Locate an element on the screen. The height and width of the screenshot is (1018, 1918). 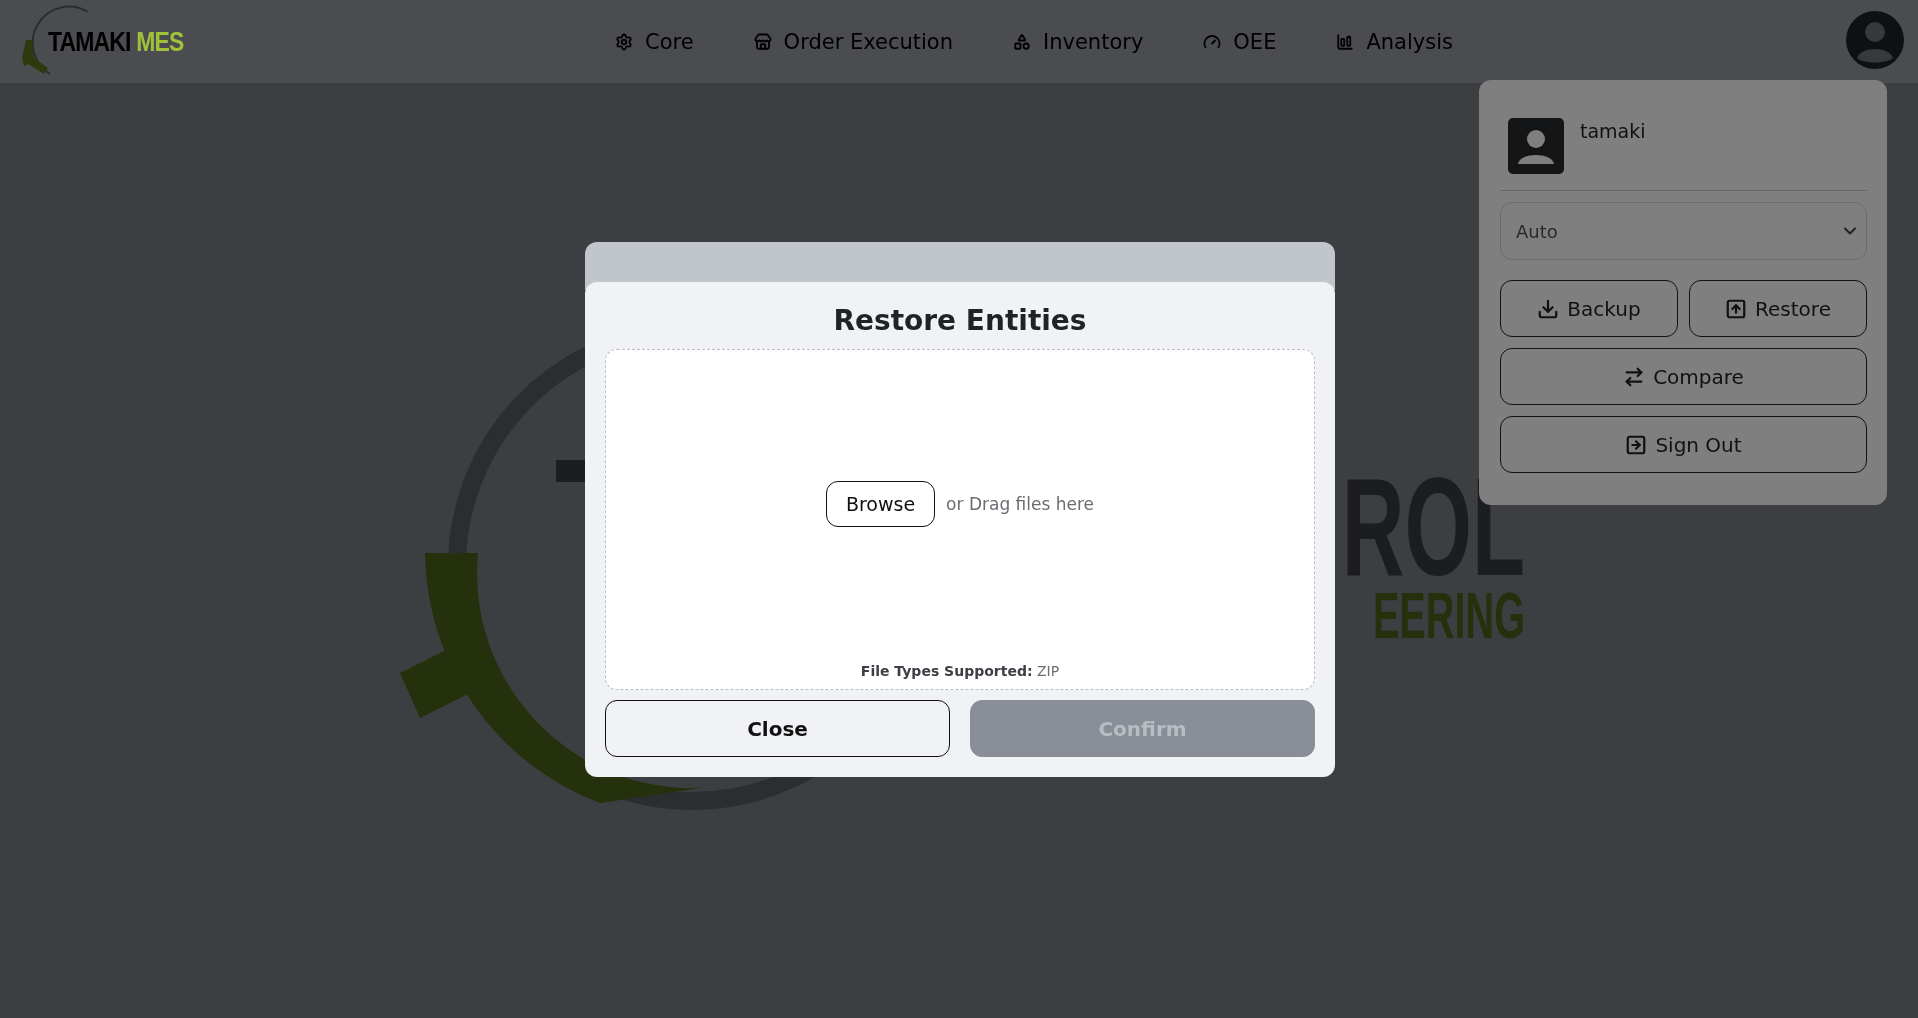
nav-item: Analysis is located at coordinates (1394, 41).